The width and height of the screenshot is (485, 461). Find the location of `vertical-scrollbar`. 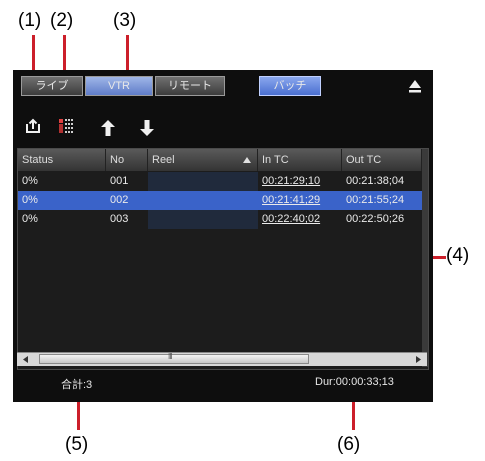

vertical-scrollbar is located at coordinates (425, 258).